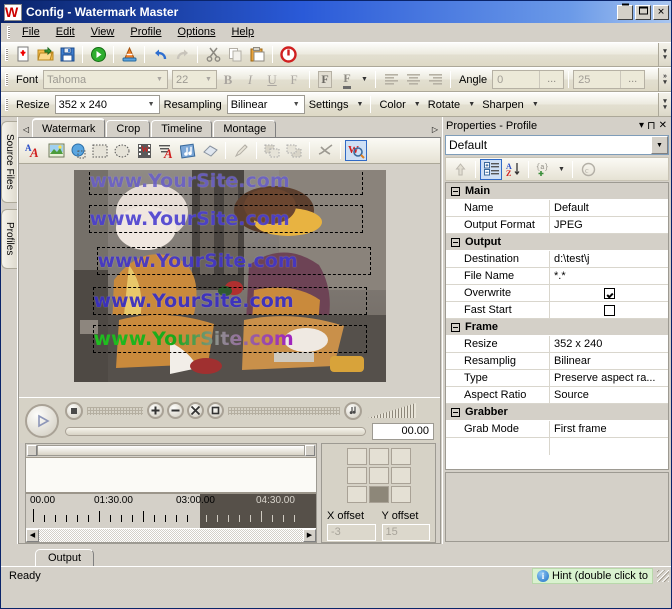 This screenshot has width=672, height=609. I want to click on watermark-line-selected: www.YourSite.com, so click(229, 339).